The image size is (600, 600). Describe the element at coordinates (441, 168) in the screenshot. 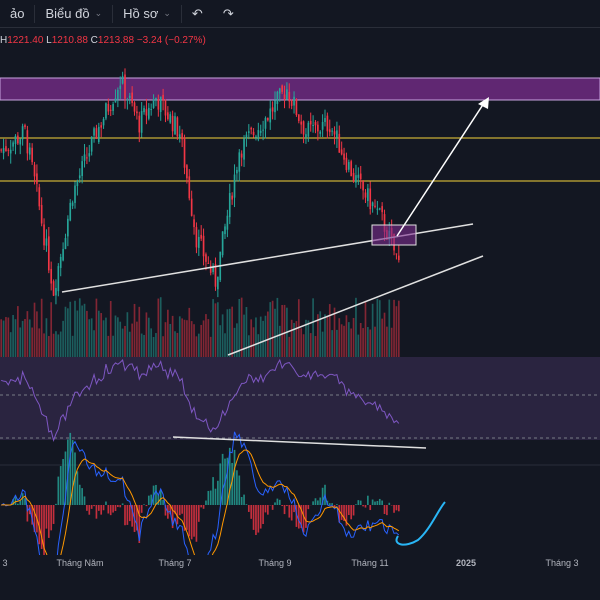

I see `projection-arrow` at that location.